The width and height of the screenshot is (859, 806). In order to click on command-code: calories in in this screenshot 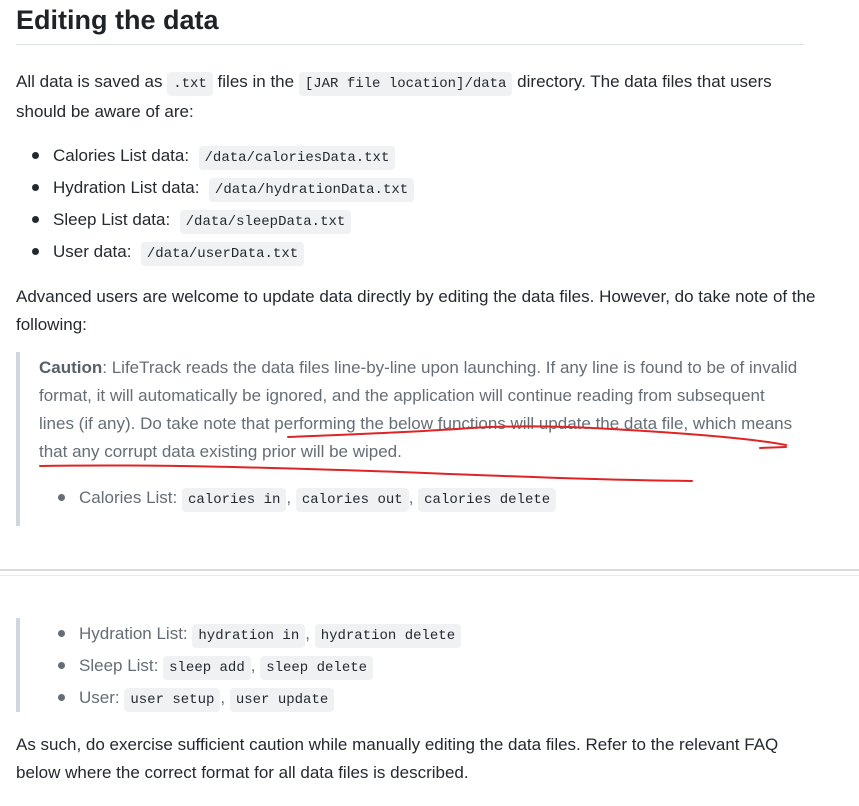, I will do `click(234, 500)`.